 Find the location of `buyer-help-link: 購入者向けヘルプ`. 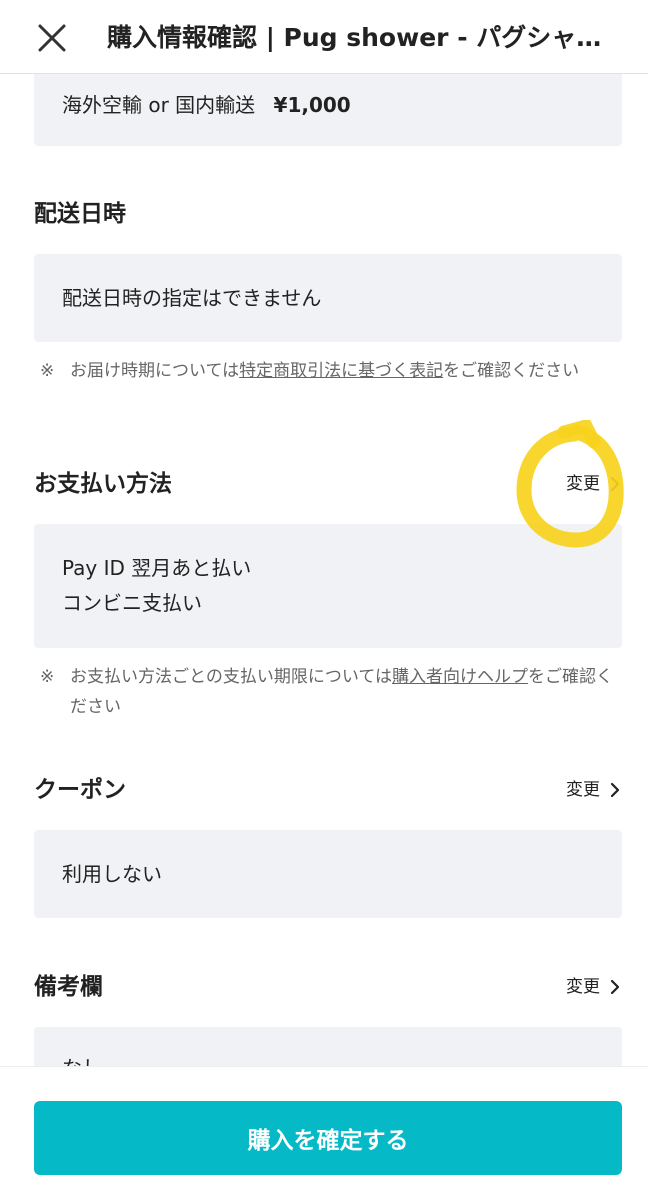

buyer-help-link: 購入者向けヘルプ is located at coordinates (460, 677).